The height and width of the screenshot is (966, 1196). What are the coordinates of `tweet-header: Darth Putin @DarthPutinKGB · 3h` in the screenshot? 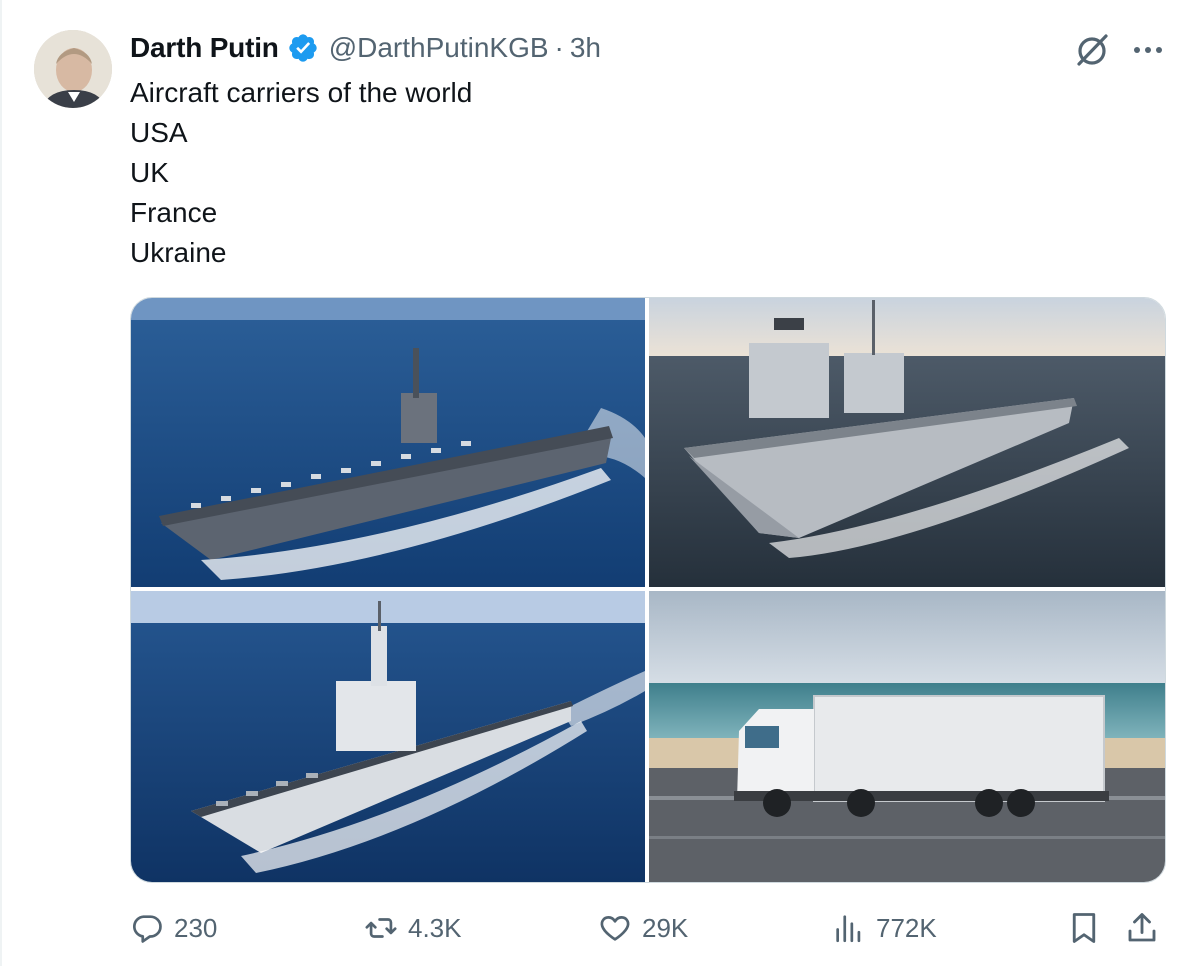 It's located at (365, 48).